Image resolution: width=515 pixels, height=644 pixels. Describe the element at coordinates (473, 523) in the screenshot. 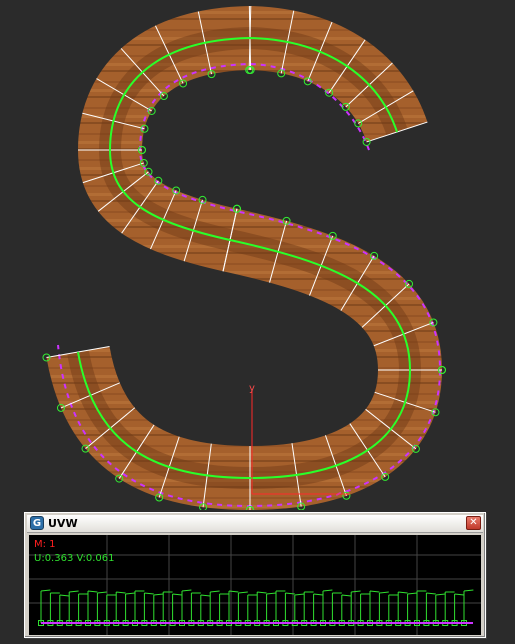

I see `close-button: ✕` at that location.